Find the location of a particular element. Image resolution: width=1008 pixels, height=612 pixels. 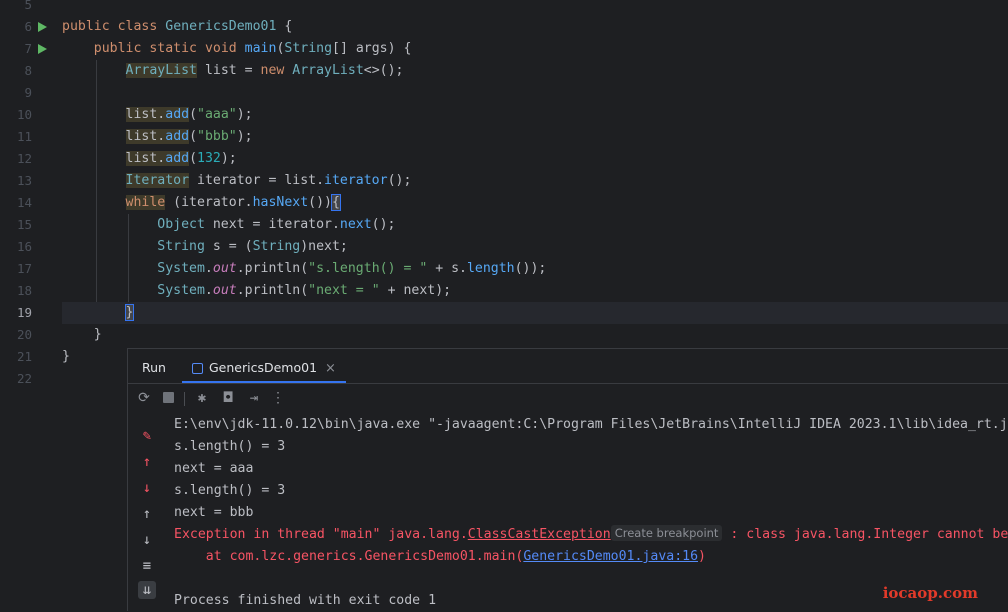

line-number: 17 is located at coordinates (24, 268).